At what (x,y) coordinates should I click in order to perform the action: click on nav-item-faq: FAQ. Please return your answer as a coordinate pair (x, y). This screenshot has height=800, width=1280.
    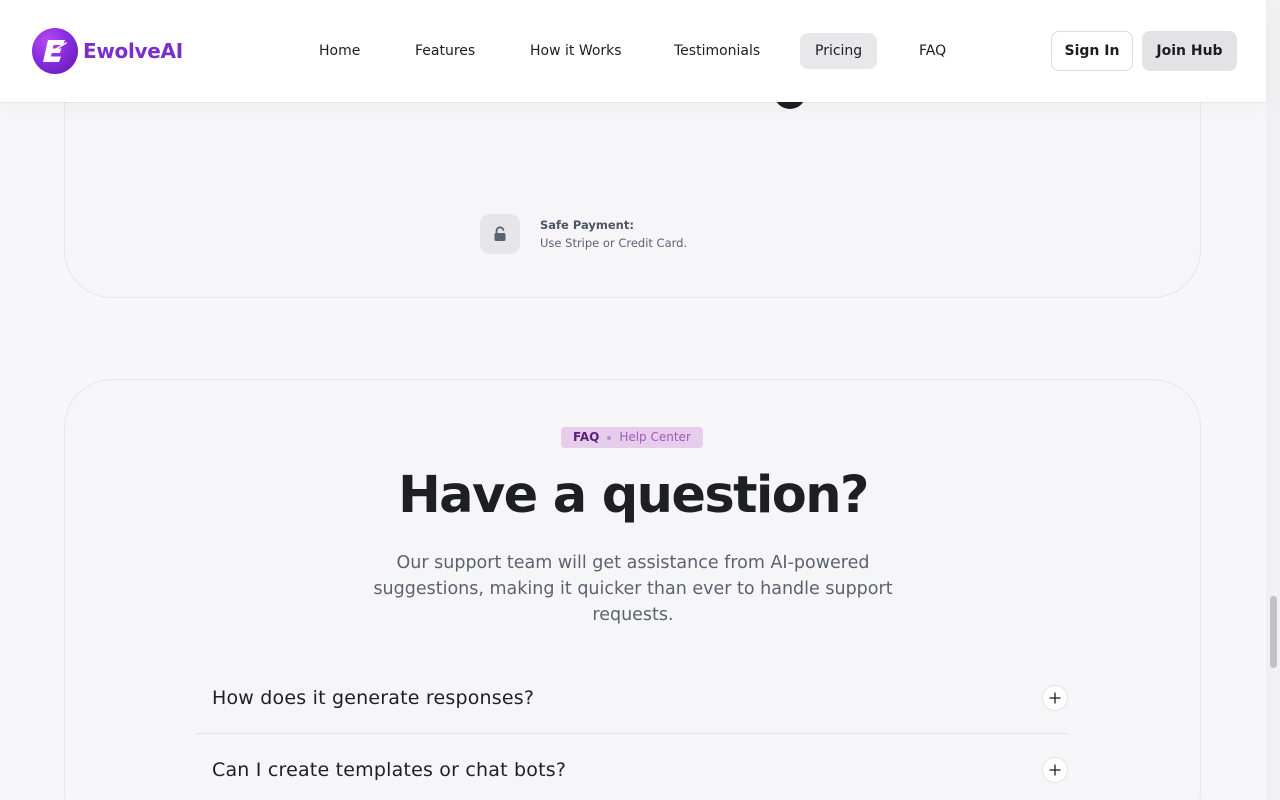
    Looking at the image, I should click on (932, 51).